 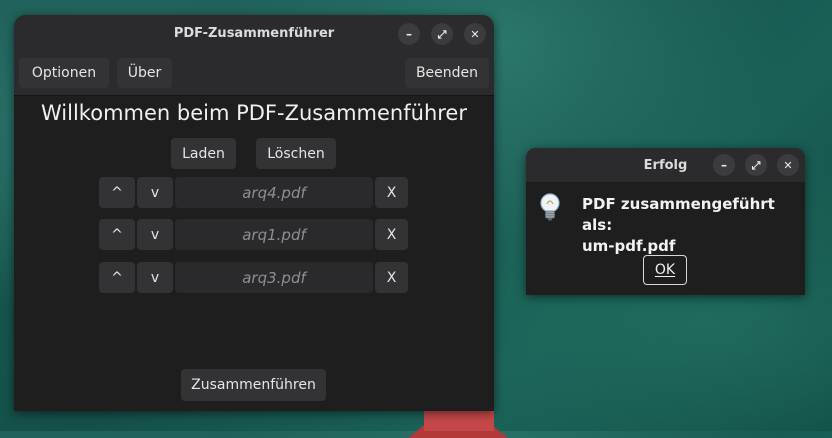 I want to click on main-titlebar: PDF-Zusammenführer – ⤢ ✕, so click(x=254, y=33).